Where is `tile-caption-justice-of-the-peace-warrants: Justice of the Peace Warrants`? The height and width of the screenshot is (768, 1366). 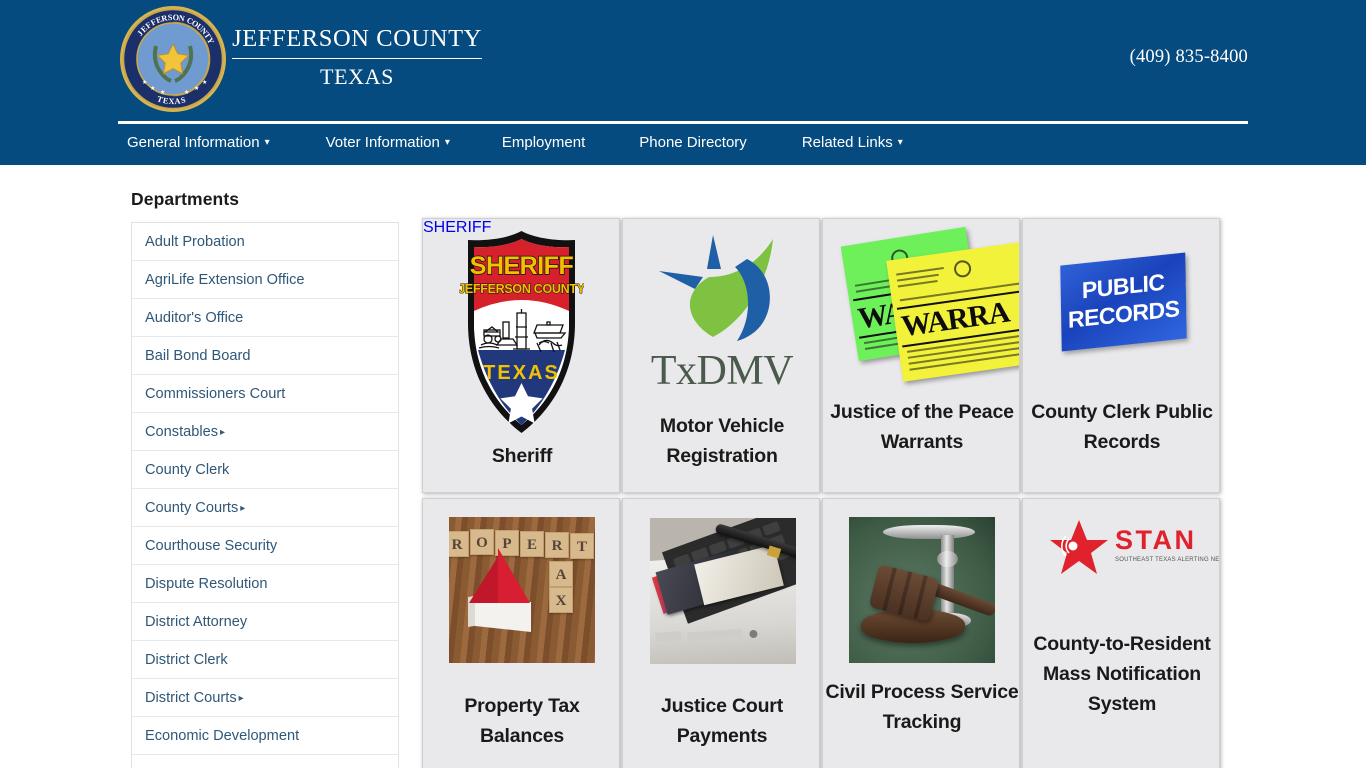 tile-caption-justice-of-the-peace-warrants: Justice of the Peace Warrants is located at coordinates (922, 427).